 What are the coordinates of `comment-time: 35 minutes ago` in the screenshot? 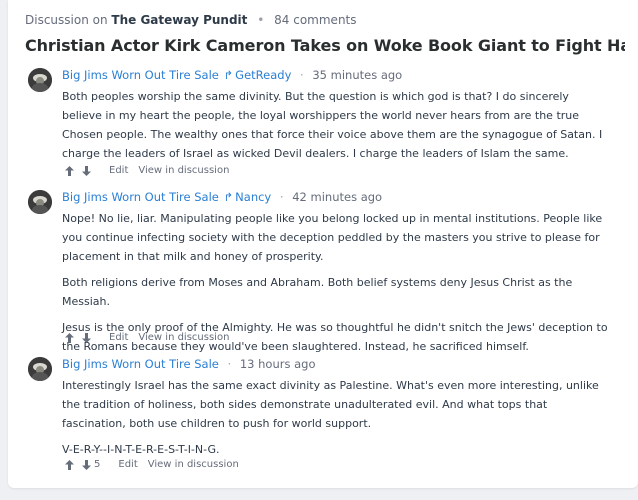 It's located at (357, 75).